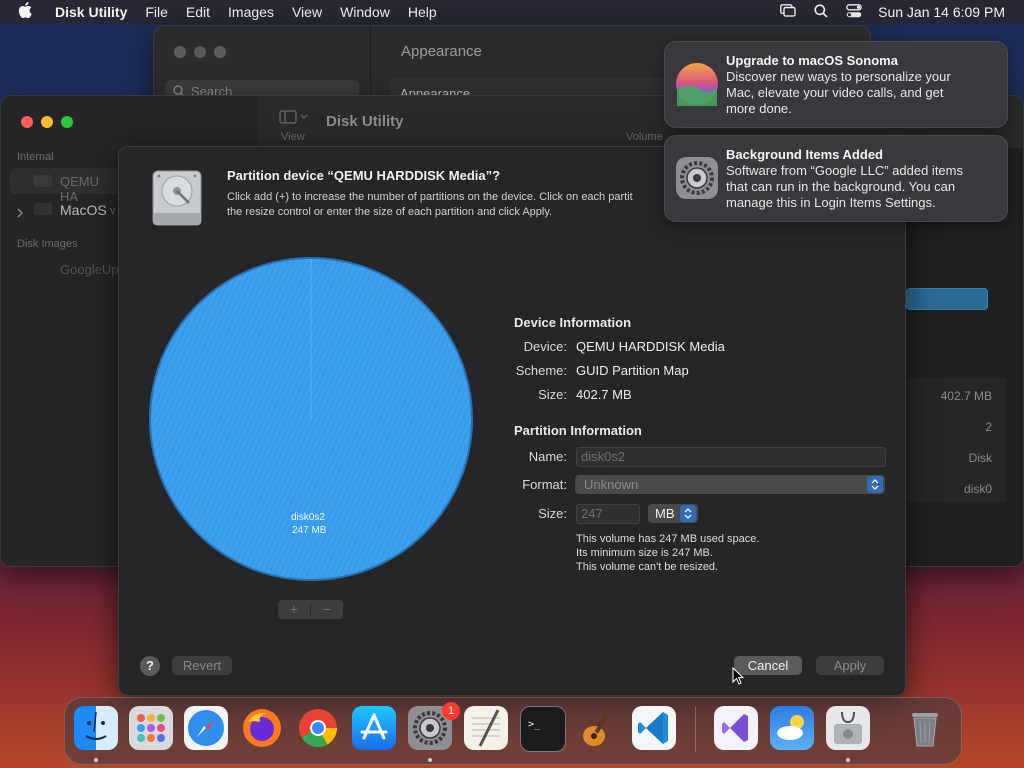 The height and width of the screenshot is (768, 1024). What do you see at coordinates (374, 728) in the screenshot?
I see `app-store-icon` at bounding box center [374, 728].